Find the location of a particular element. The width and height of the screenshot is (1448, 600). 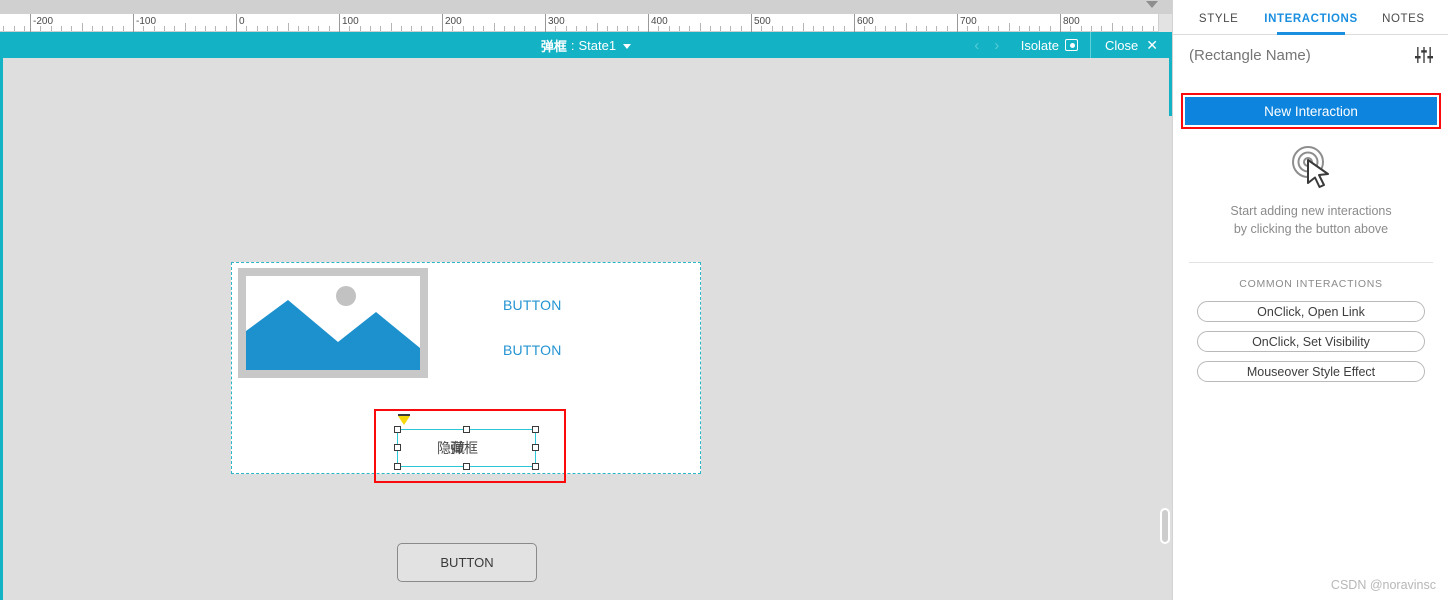

prev-state-button: ‹ is located at coordinates (977, 45).